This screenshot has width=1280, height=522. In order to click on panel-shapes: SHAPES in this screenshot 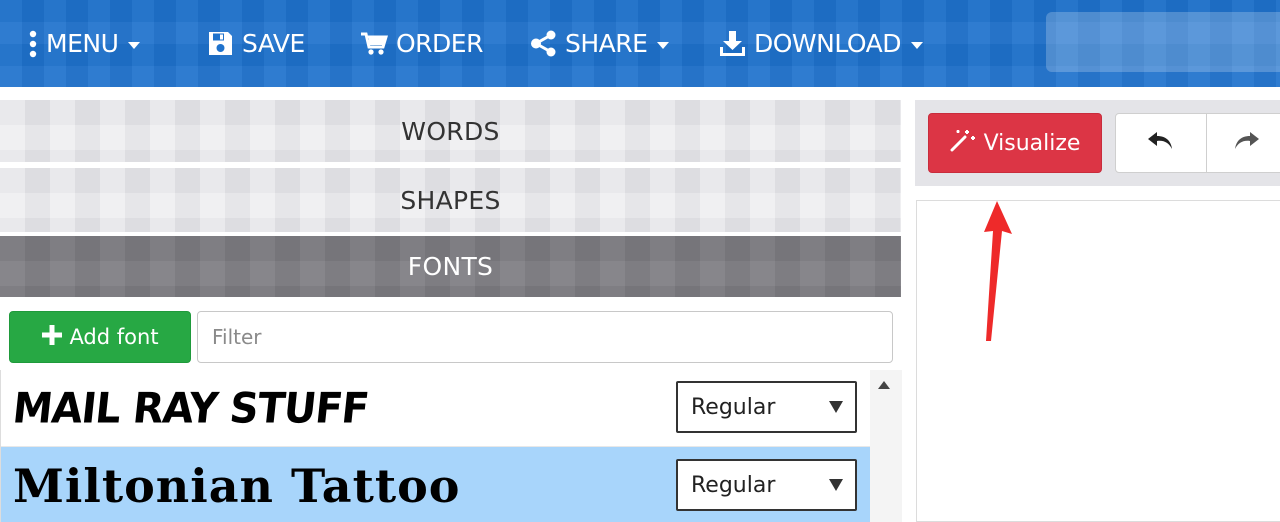, I will do `click(450, 200)`.